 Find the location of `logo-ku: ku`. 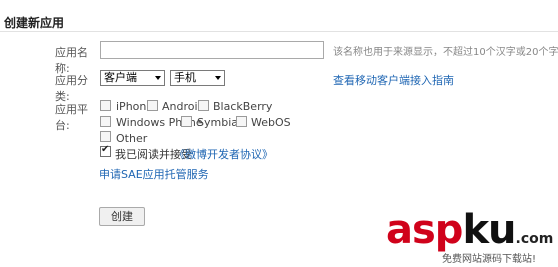

logo-ku: ku is located at coordinates (489, 230).